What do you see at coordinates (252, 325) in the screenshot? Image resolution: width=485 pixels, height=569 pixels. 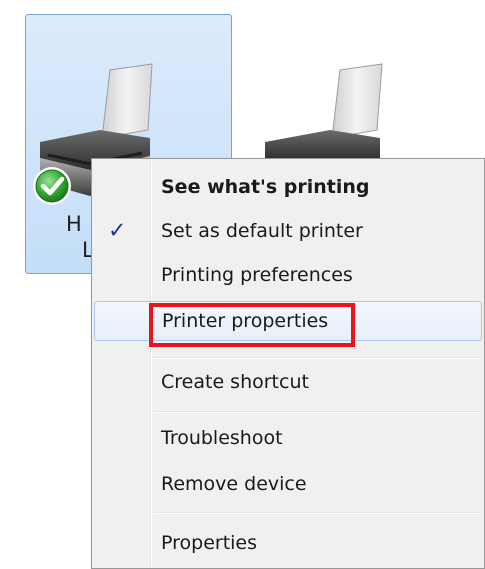 I see `annotation-highlight-box` at bounding box center [252, 325].